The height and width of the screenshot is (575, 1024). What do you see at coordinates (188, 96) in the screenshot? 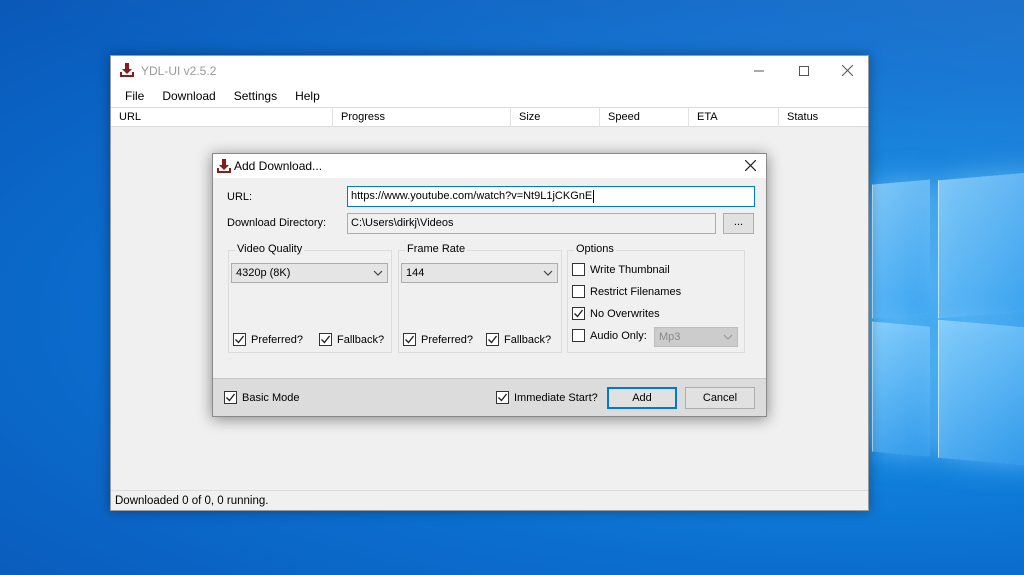
I see `menu-download: Download` at bounding box center [188, 96].